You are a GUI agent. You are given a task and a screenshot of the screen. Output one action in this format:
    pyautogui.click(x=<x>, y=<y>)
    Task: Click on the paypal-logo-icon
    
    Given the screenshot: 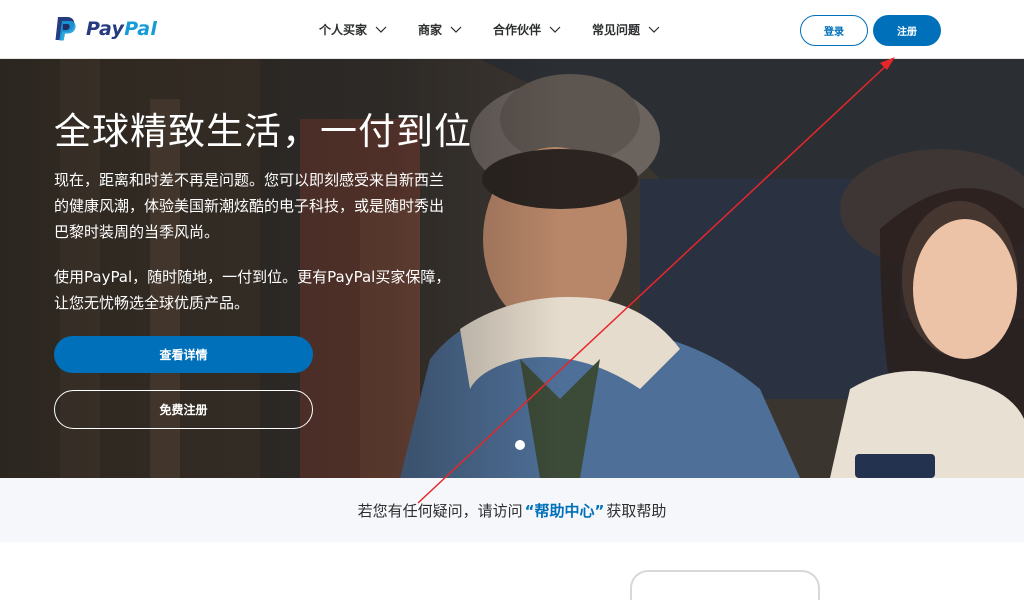 What is the action you would take?
    pyautogui.click(x=65, y=29)
    